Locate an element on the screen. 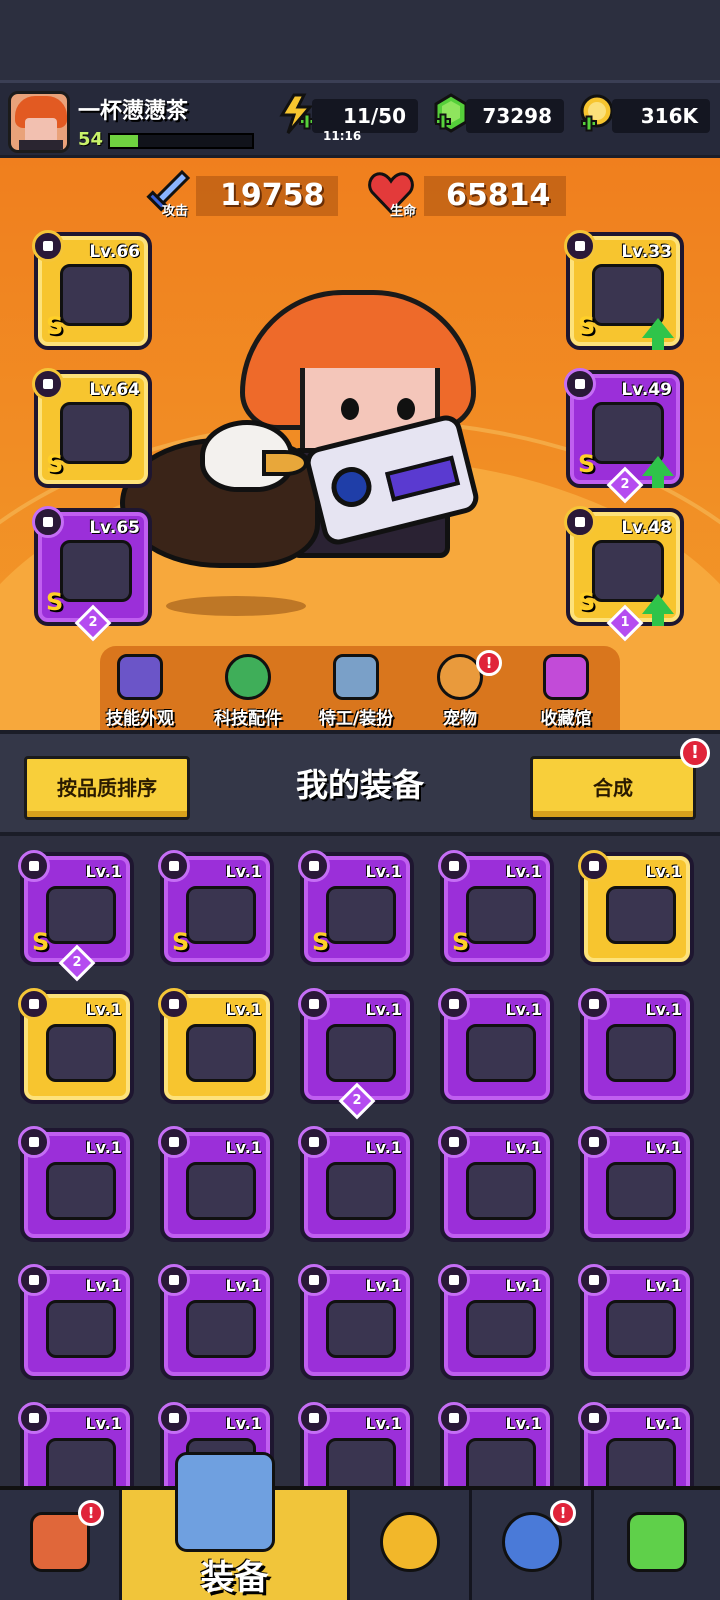 The height and width of the screenshot is (1600, 720). status-bar is located at coordinates (360, 40).